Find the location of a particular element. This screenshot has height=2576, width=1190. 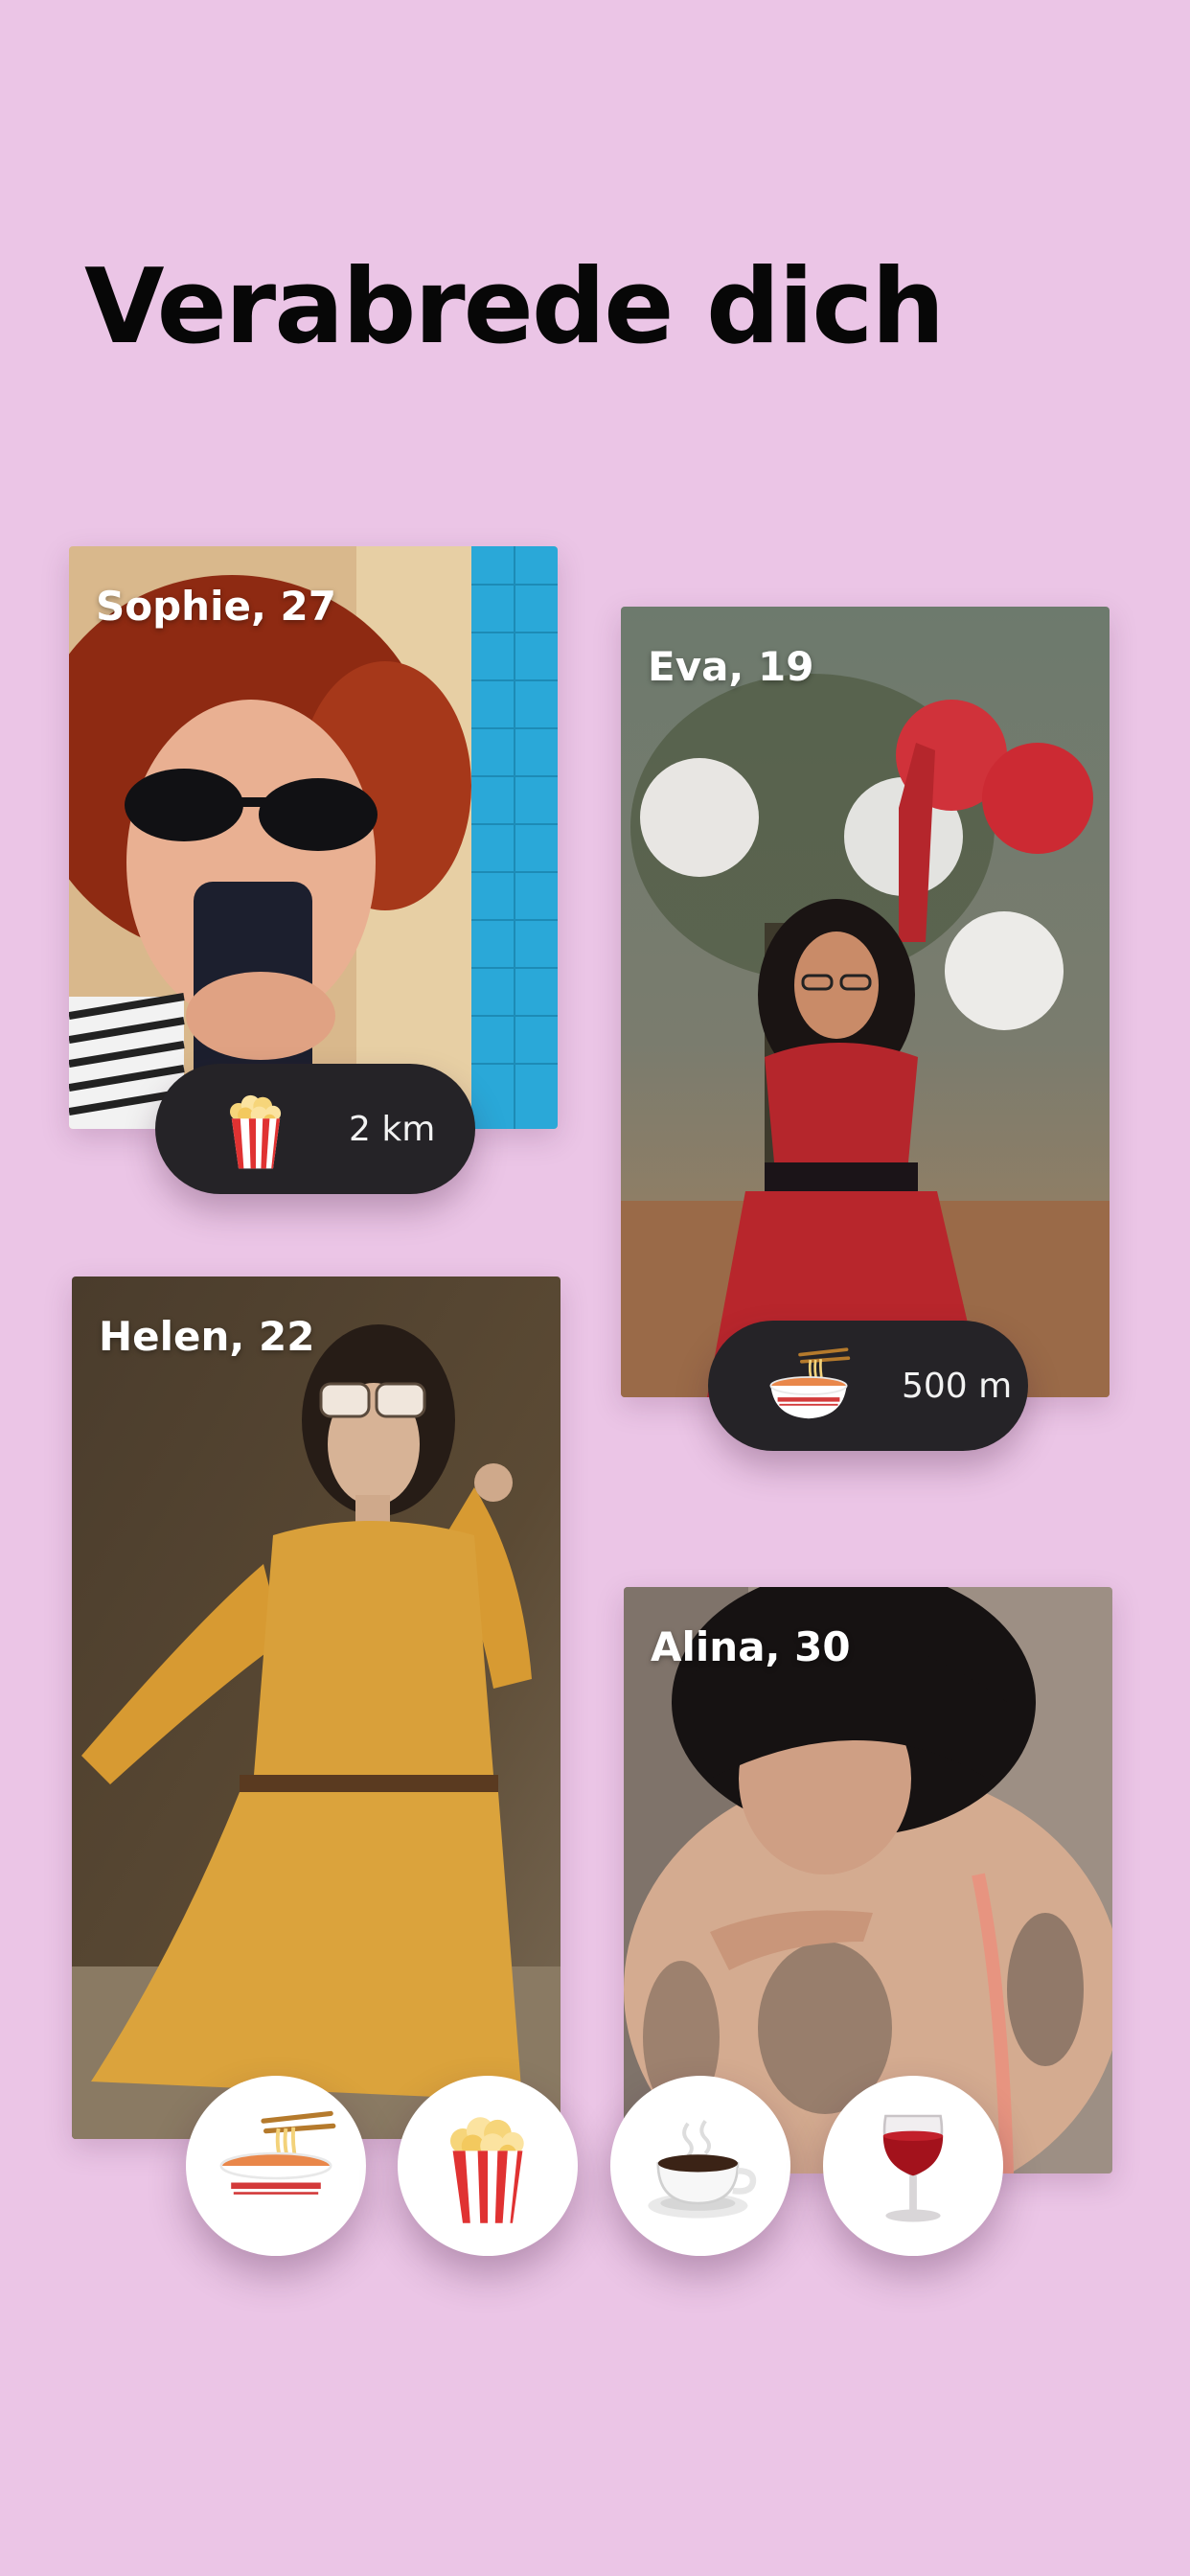

profile-card-eva: Eva, 19 is located at coordinates (866, 1002).